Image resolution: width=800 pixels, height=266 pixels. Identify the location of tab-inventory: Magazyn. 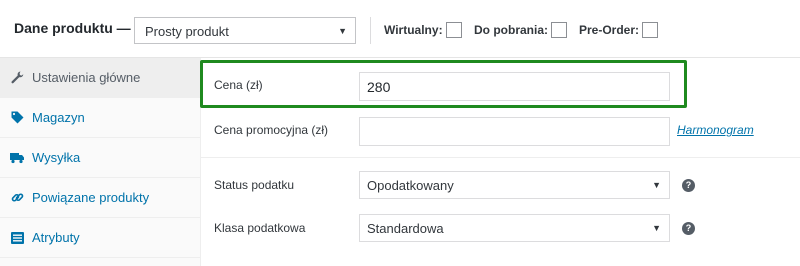
(100, 118).